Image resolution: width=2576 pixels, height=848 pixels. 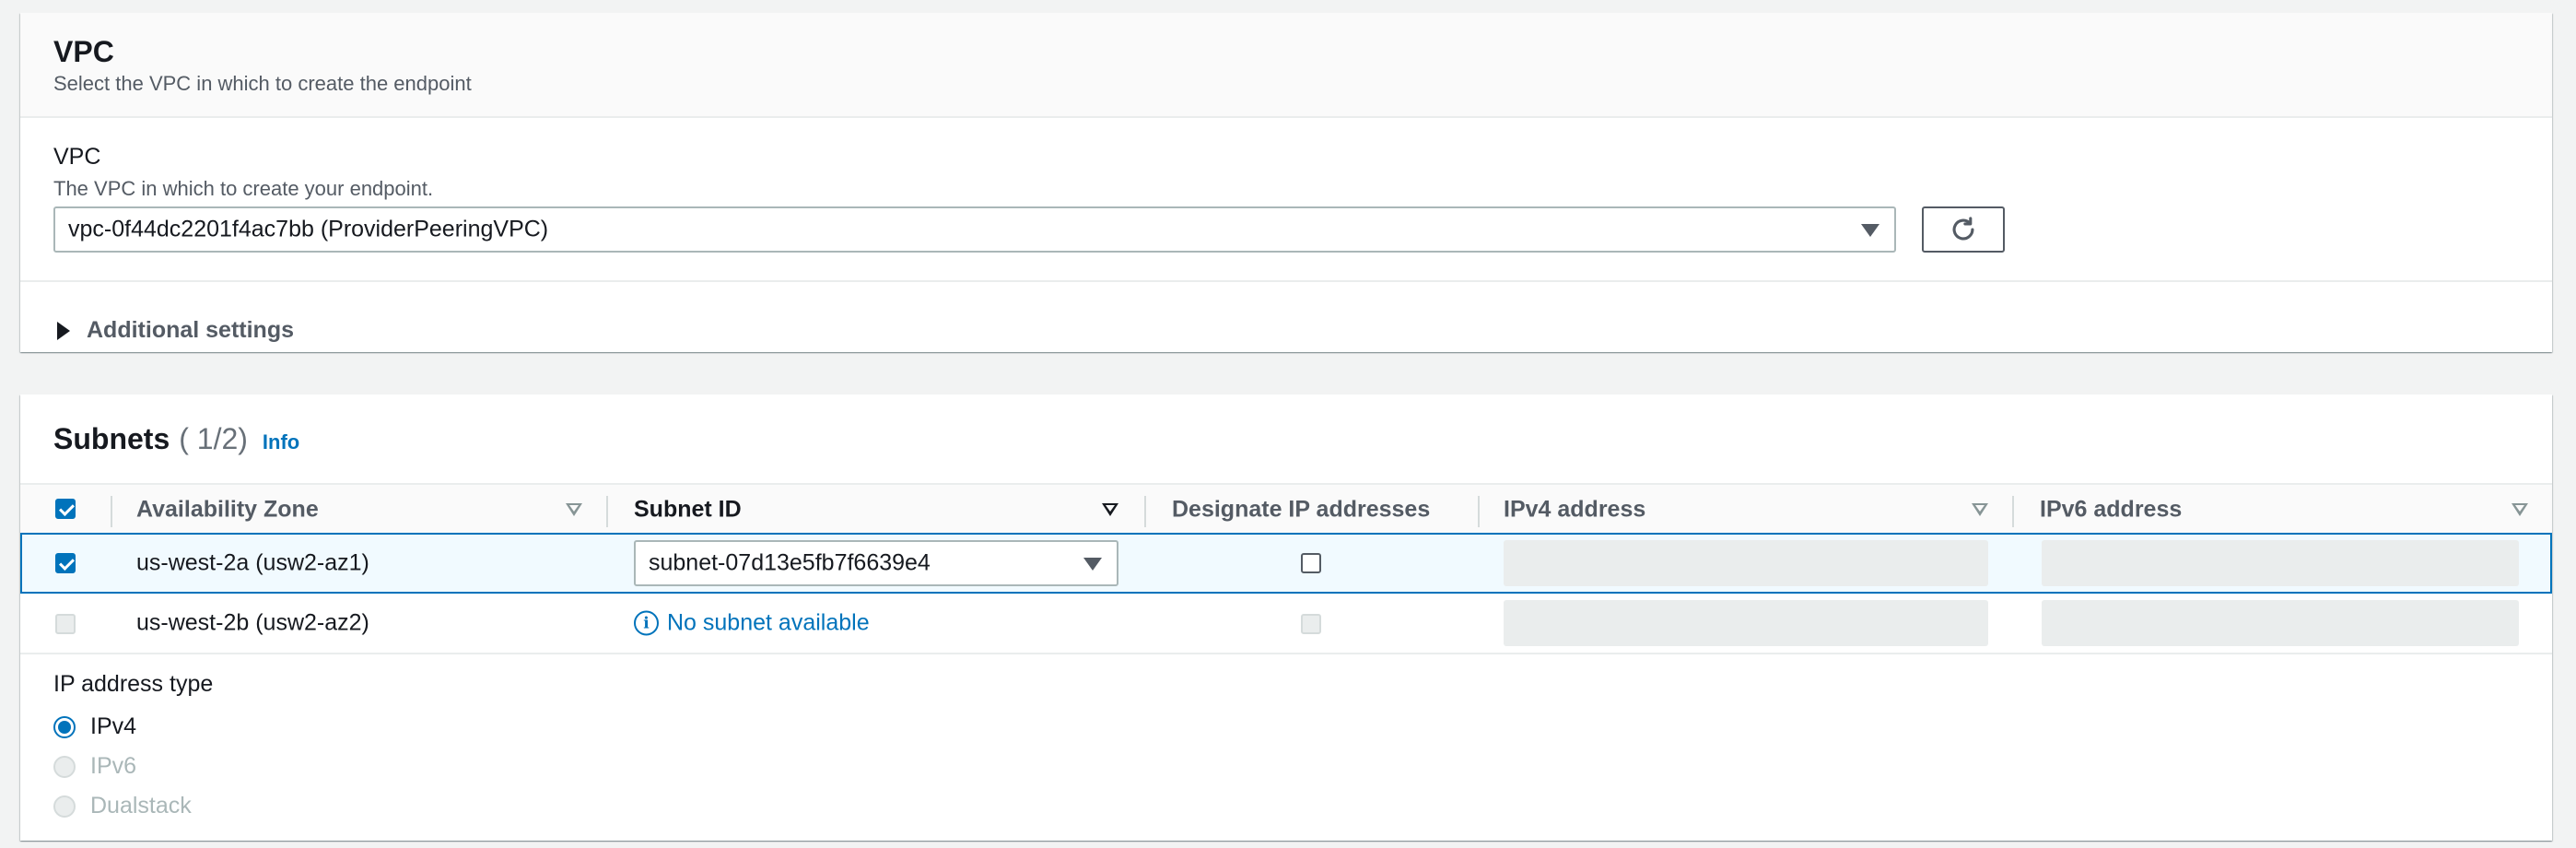 I want to click on info-icon: i, so click(x=646, y=623).